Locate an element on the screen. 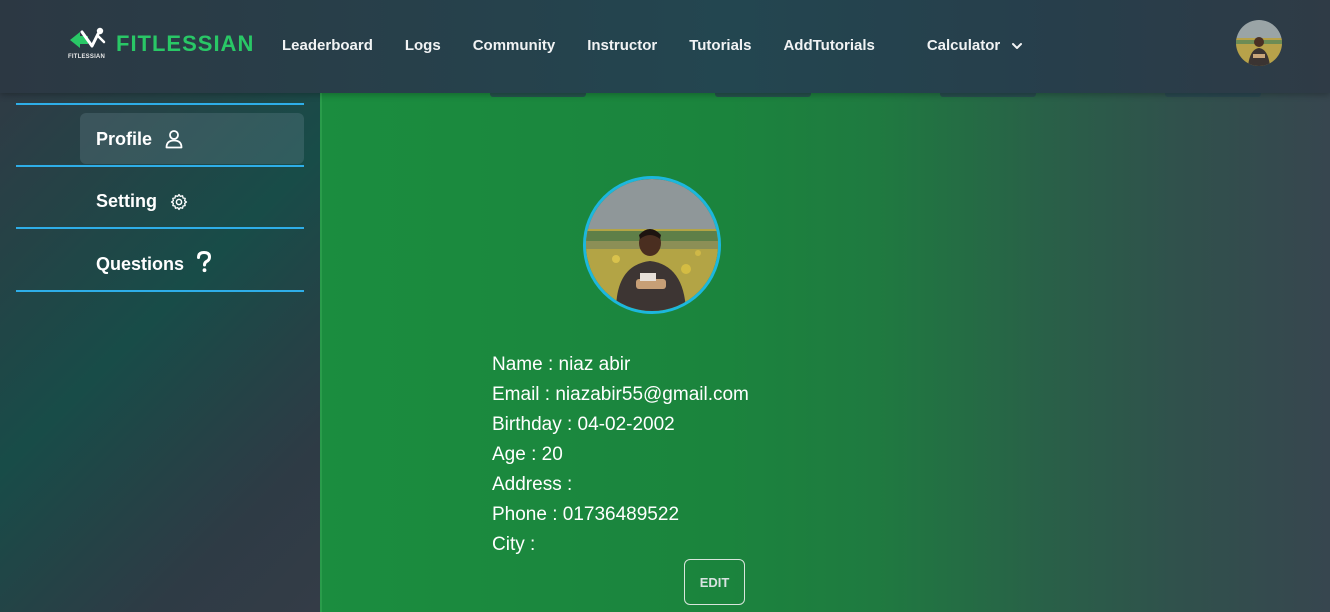 The width and height of the screenshot is (1330, 612). gear-icon is located at coordinates (179, 204).